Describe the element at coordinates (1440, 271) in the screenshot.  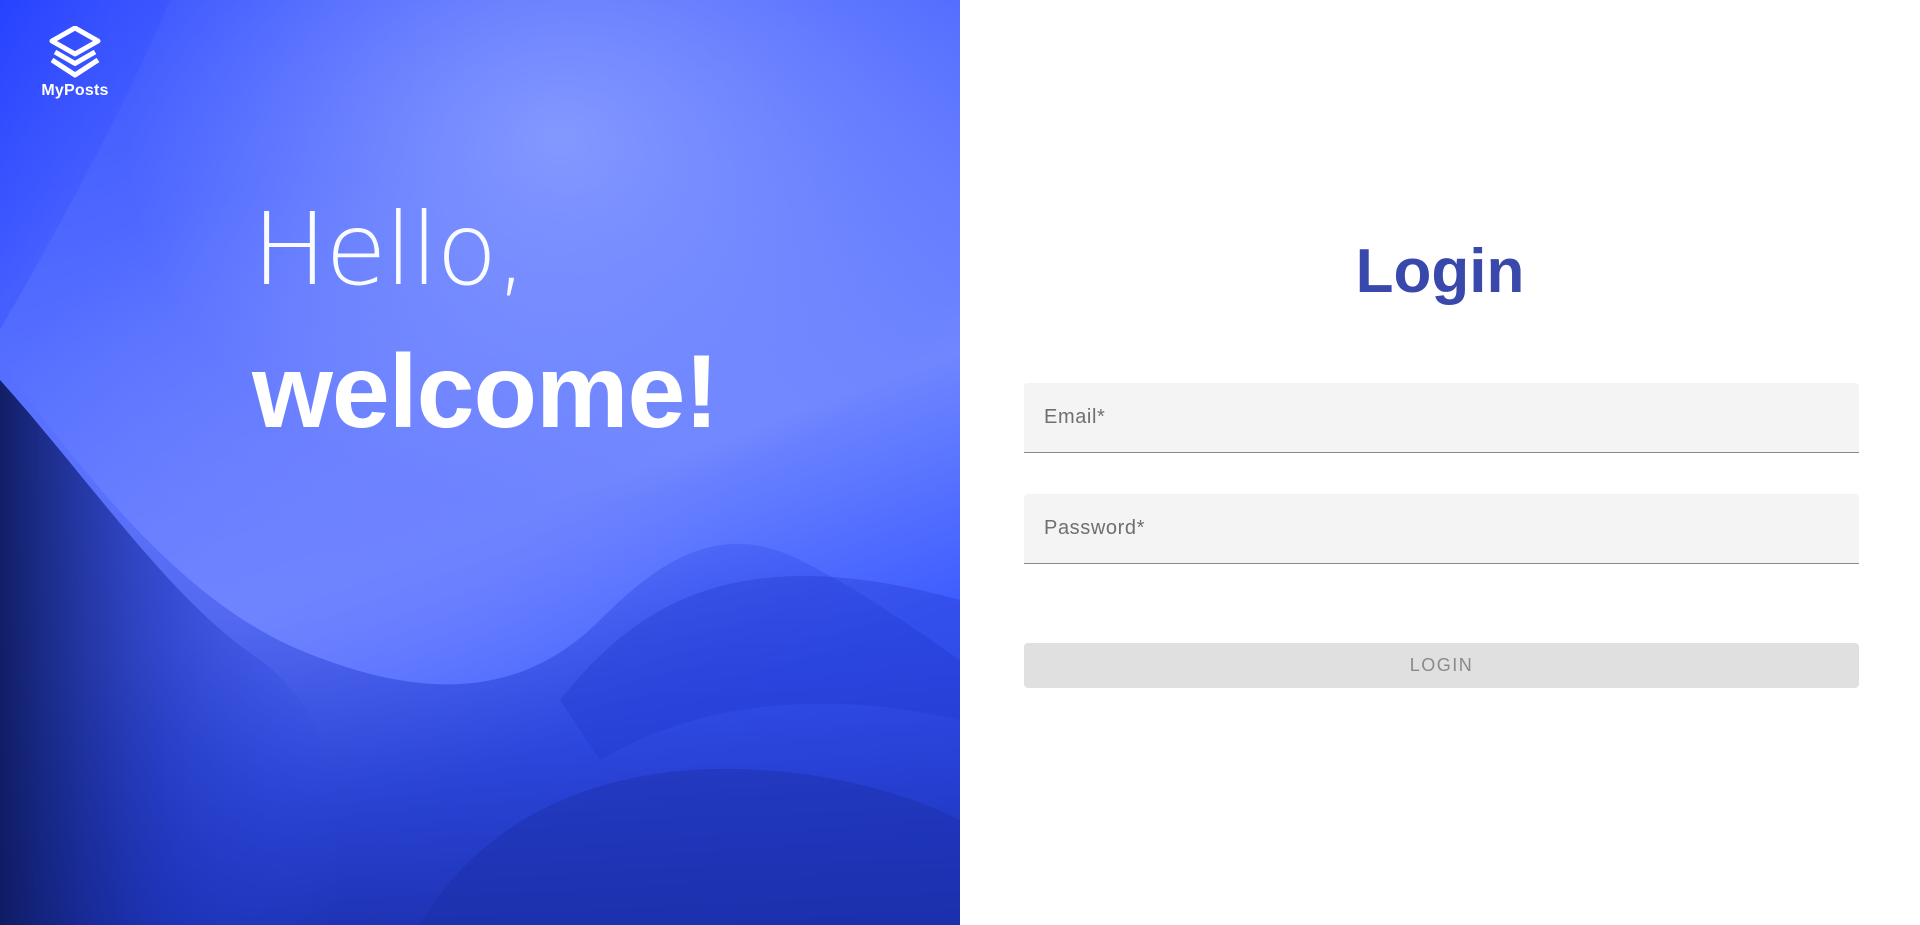
I see `login-title: Login` at that location.